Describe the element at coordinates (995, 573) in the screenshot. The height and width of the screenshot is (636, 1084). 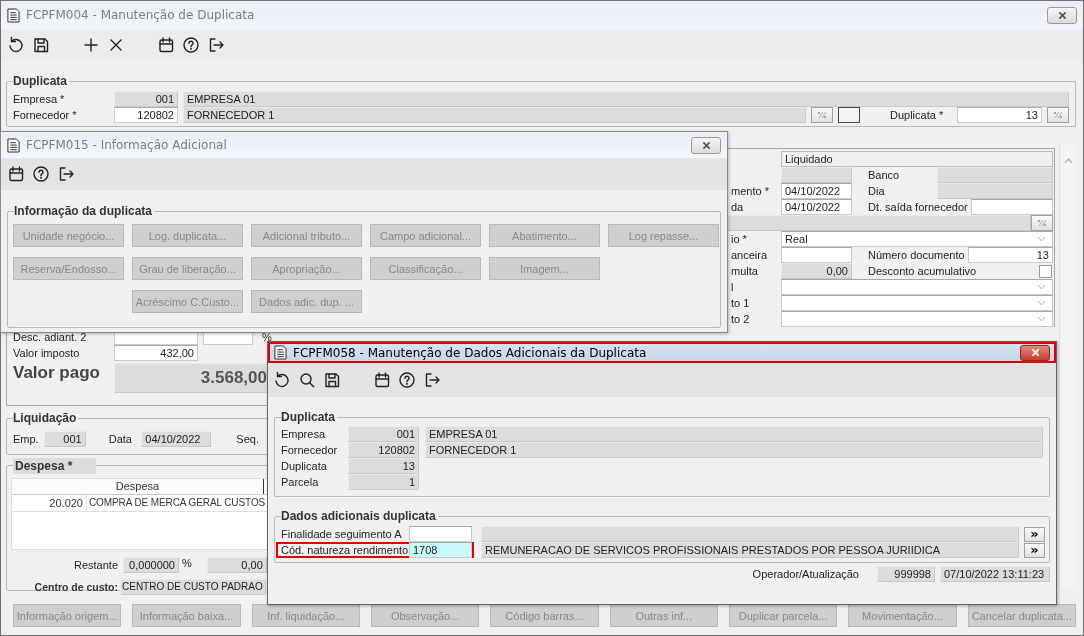
I see `input-field: 07/10/2022 13:11:23` at that location.